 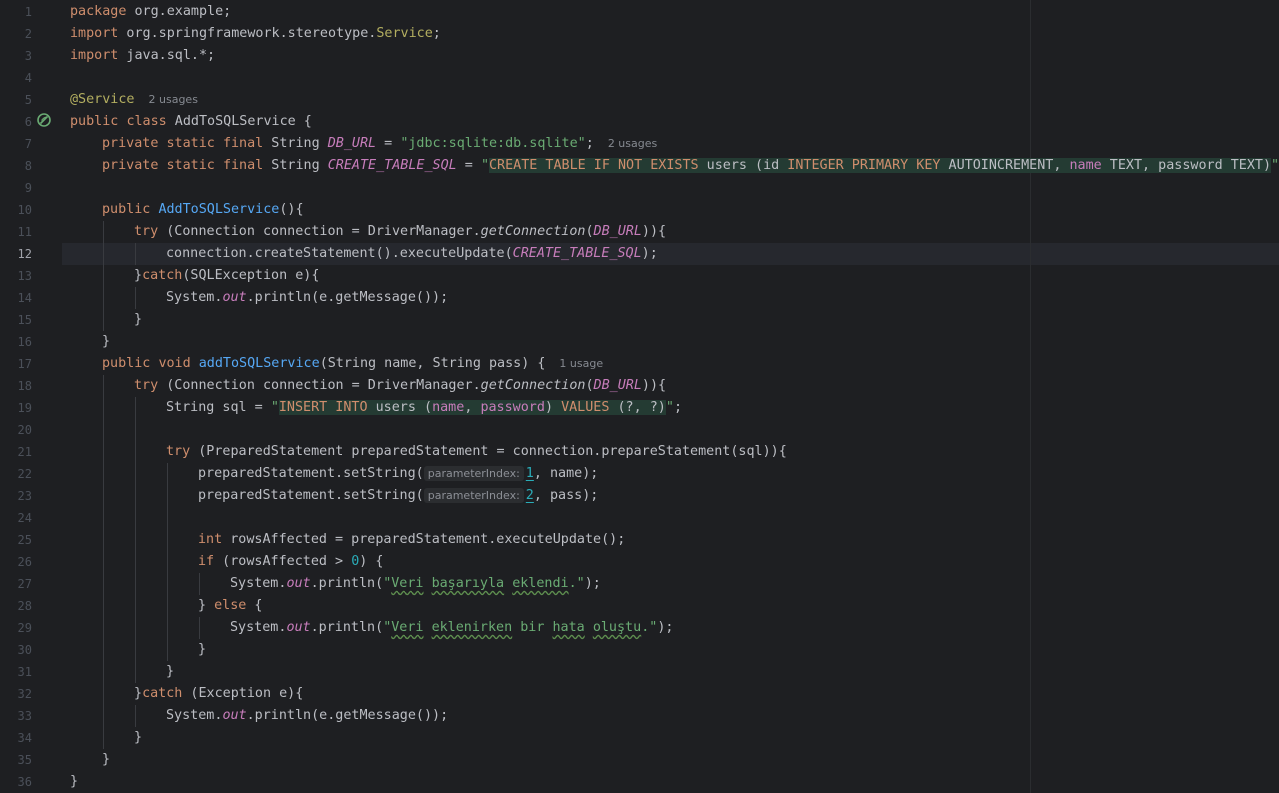 What do you see at coordinates (16, 716) in the screenshot?
I see `line-number: 33` at bounding box center [16, 716].